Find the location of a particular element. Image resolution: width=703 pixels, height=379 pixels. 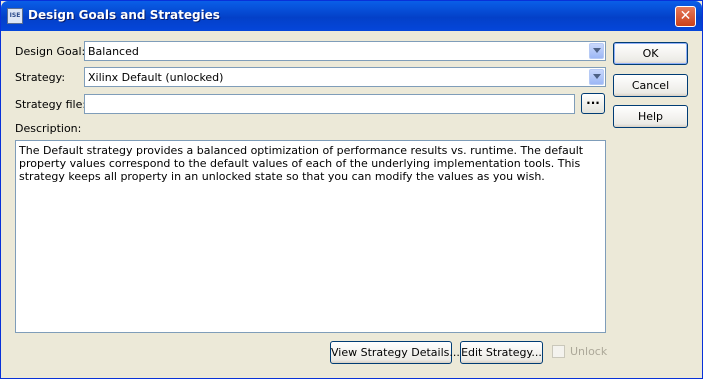

strategy-file-input is located at coordinates (329, 104).